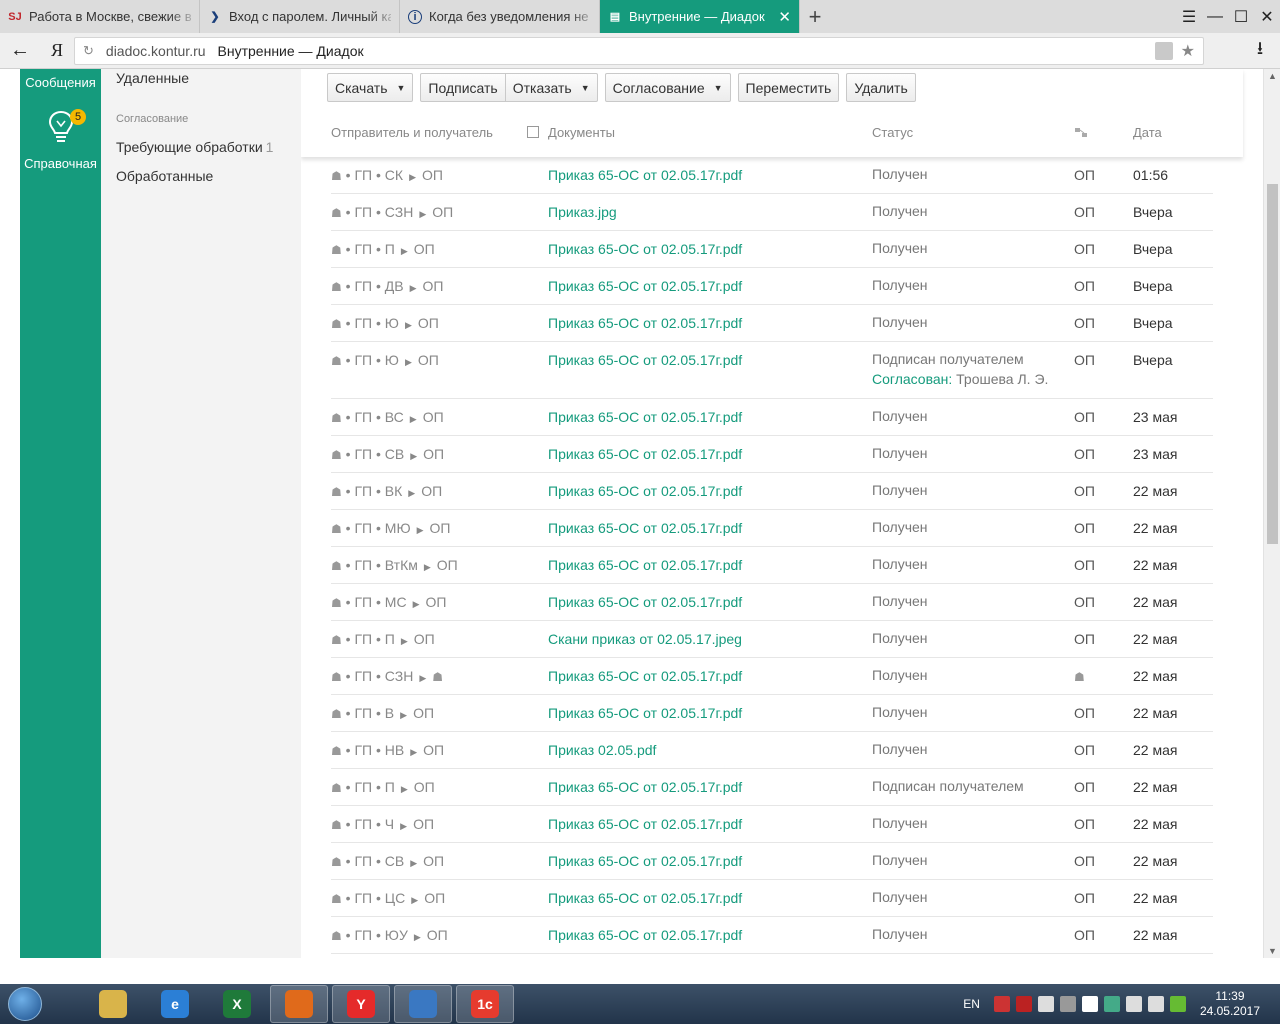  What do you see at coordinates (1133, 1004) in the screenshot?
I see `volume-icon` at bounding box center [1133, 1004].